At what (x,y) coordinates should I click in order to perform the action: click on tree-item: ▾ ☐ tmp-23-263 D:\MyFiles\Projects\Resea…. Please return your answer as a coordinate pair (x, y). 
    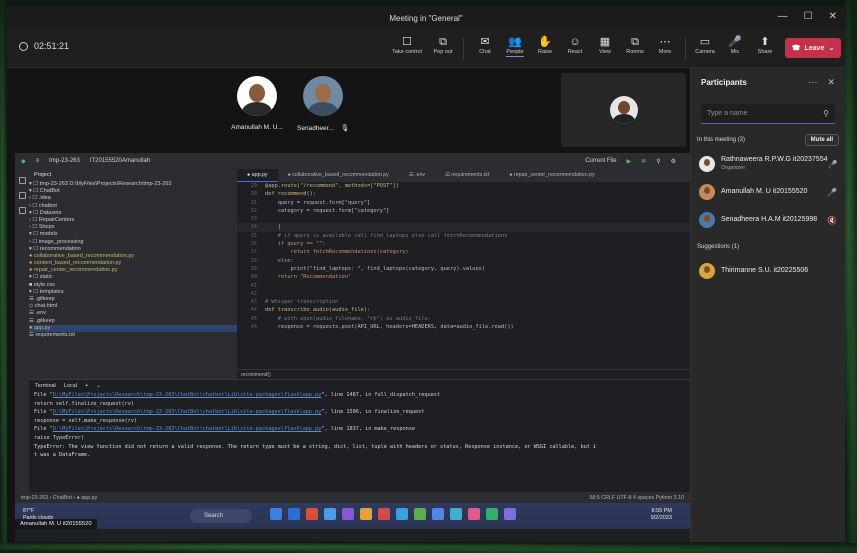
    Looking at the image, I should click on (133, 184).